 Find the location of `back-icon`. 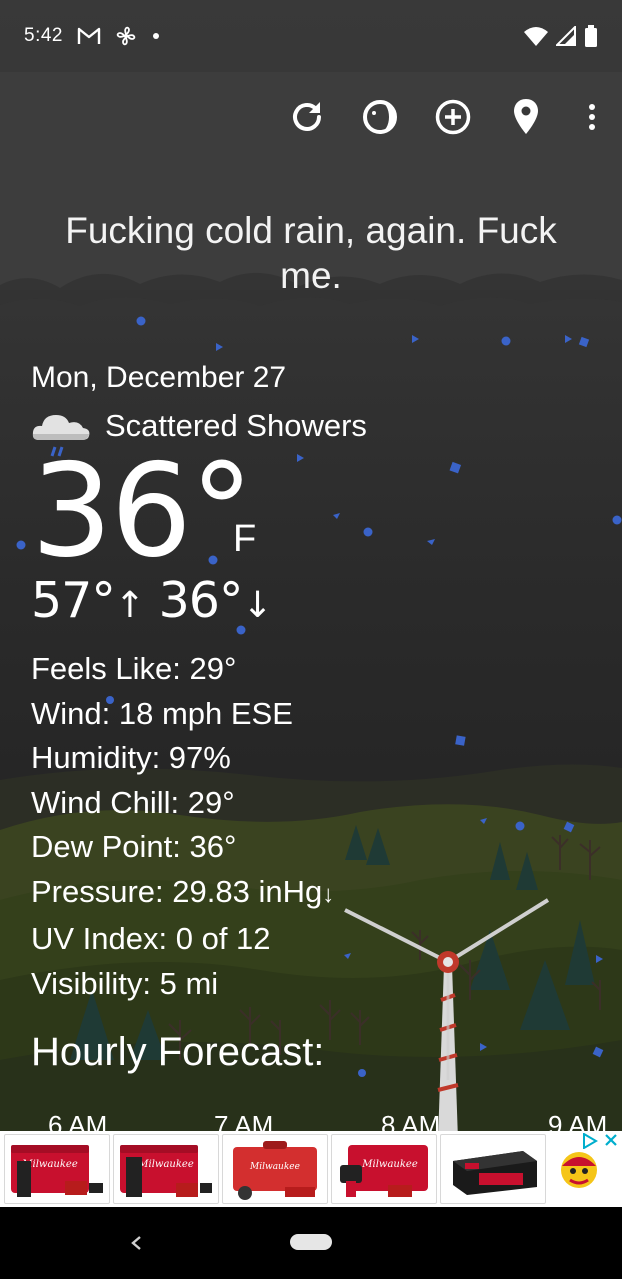

back-icon is located at coordinates (136, 1243).